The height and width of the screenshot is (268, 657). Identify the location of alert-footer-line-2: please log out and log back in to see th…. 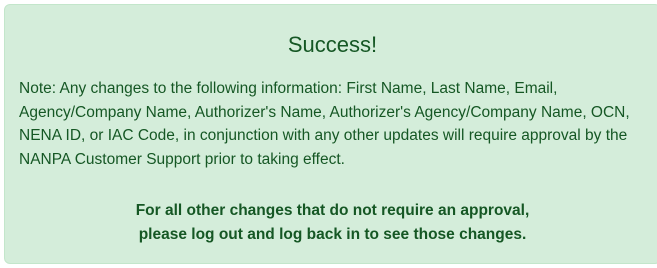
(332, 234).